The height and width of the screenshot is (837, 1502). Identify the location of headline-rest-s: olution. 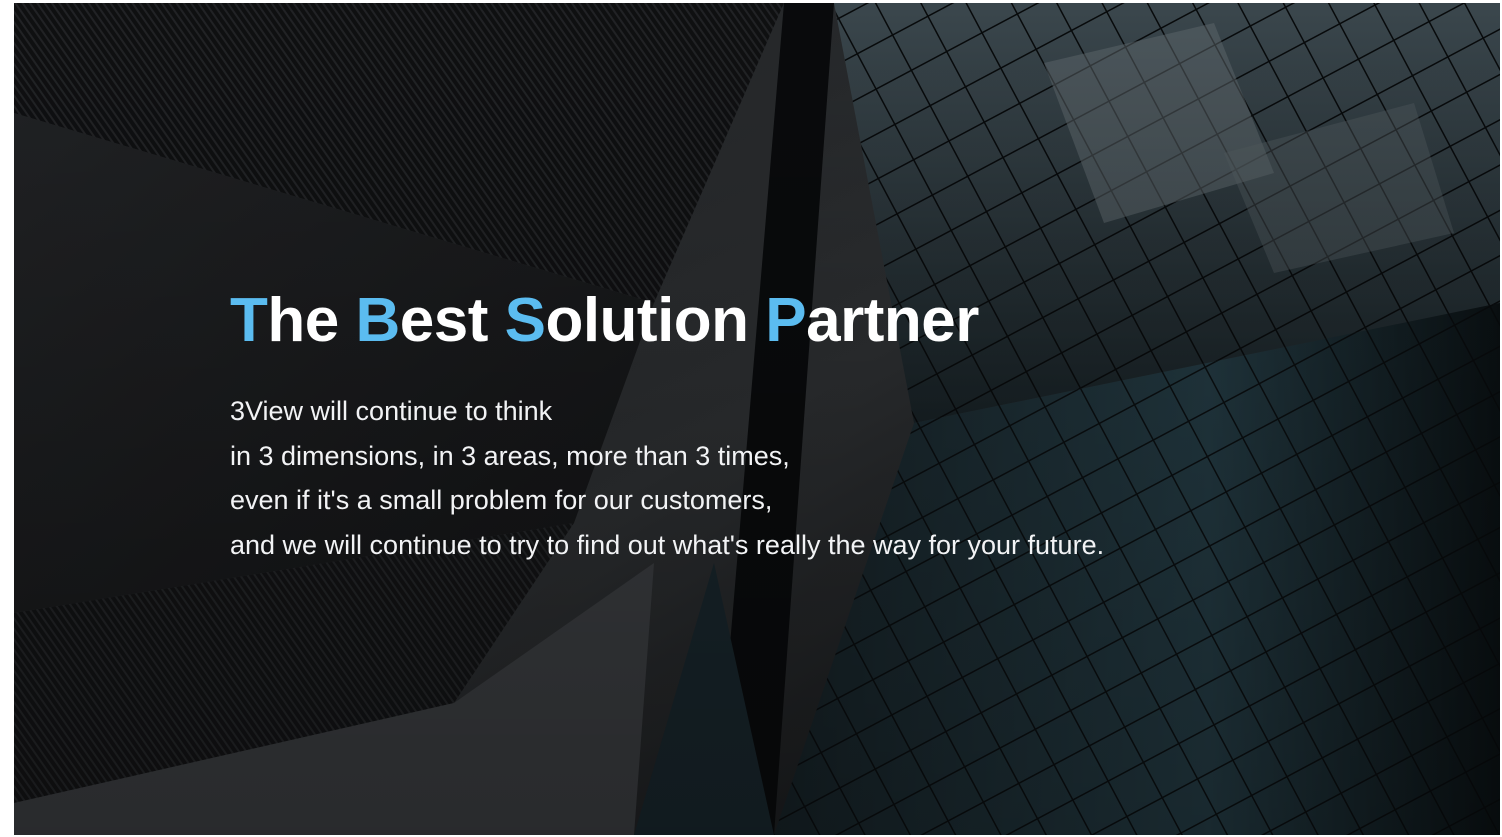
(655, 320).